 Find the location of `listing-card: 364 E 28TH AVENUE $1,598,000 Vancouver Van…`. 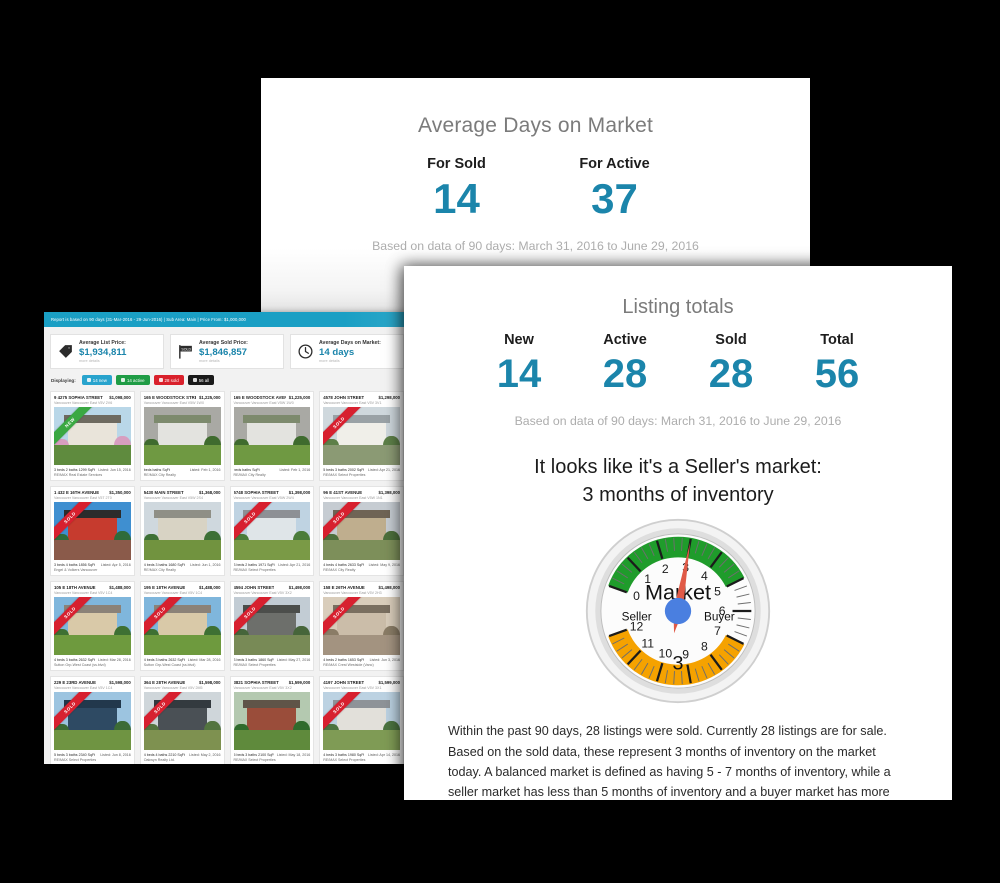

listing-card: 364 E 28TH AVENUE $1,598,000 Vancouver Van… is located at coordinates (182, 720).